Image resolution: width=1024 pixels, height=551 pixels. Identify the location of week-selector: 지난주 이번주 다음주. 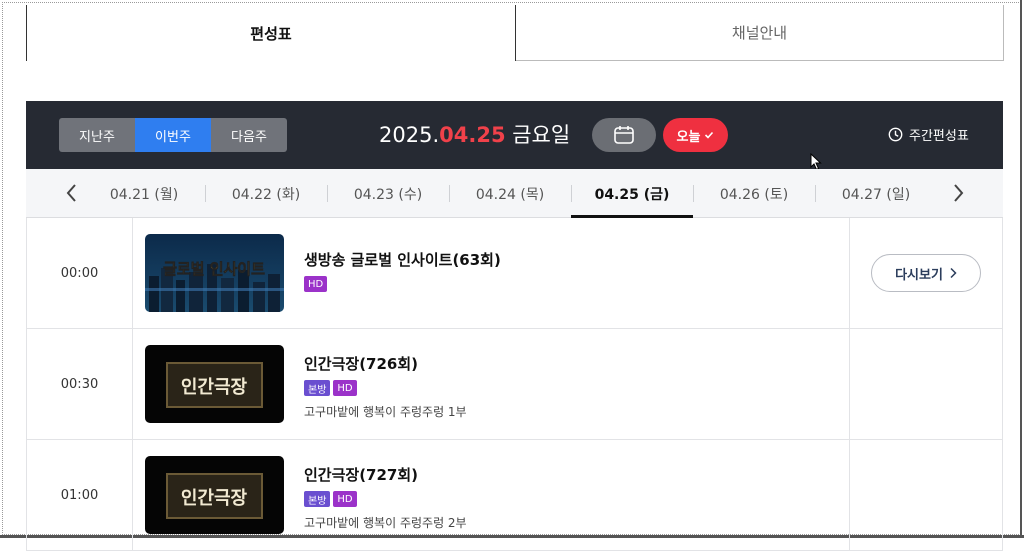
(173, 135).